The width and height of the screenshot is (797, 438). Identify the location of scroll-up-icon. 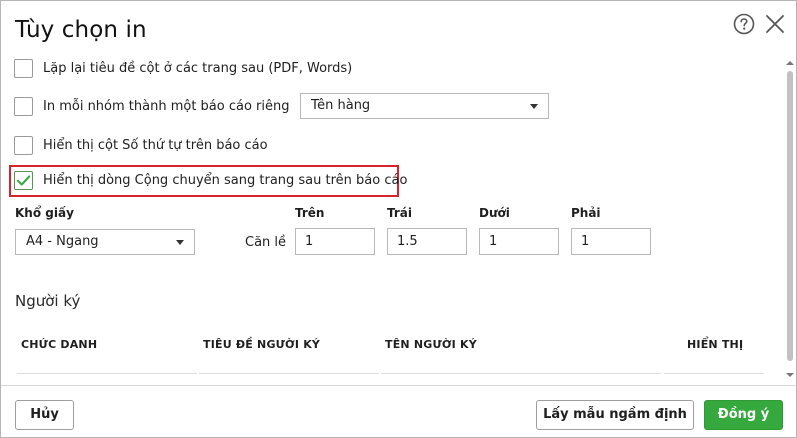
(790, 63).